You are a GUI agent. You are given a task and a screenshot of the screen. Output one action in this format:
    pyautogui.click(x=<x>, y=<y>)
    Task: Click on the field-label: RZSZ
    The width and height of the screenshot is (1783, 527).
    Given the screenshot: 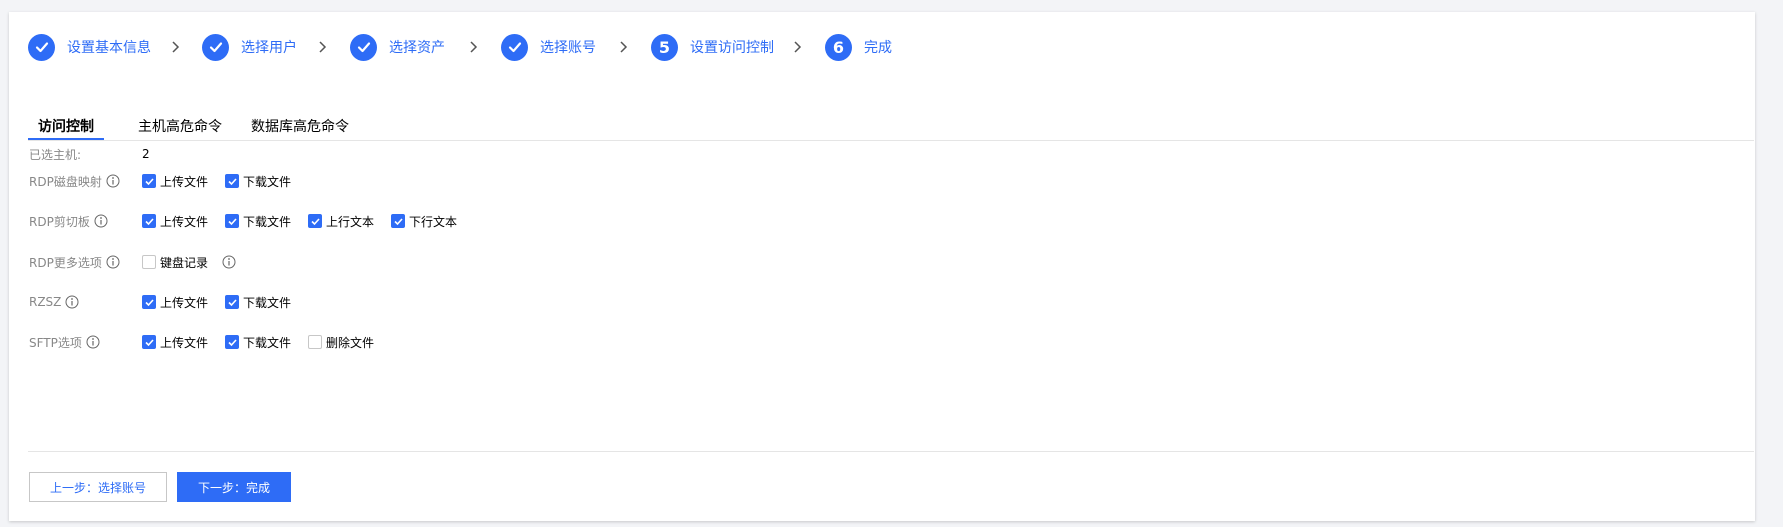 What is the action you would take?
    pyautogui.click(x=85, y=302)
    